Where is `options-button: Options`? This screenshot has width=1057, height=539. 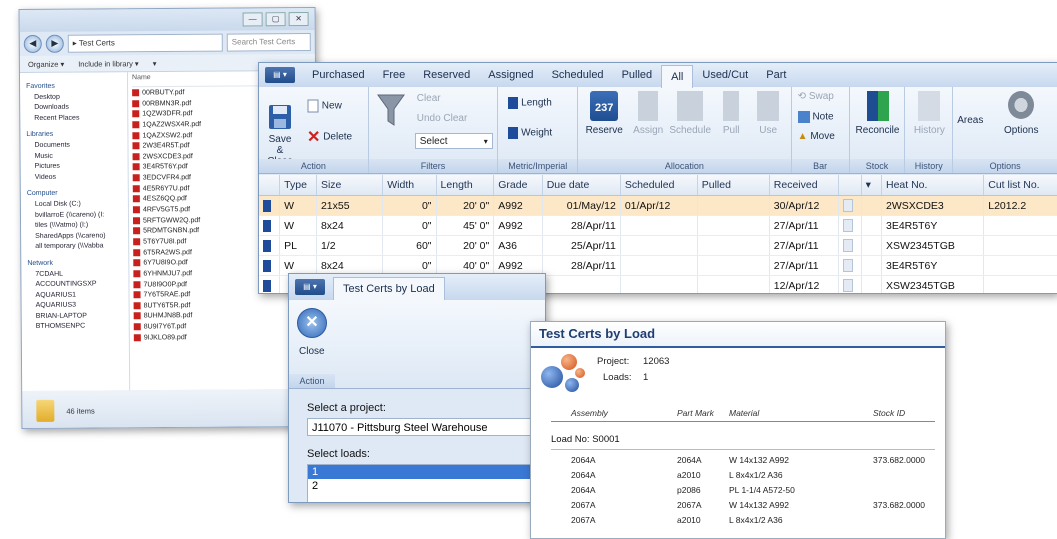 options-button: Options is located at coordinates (1021, 113).